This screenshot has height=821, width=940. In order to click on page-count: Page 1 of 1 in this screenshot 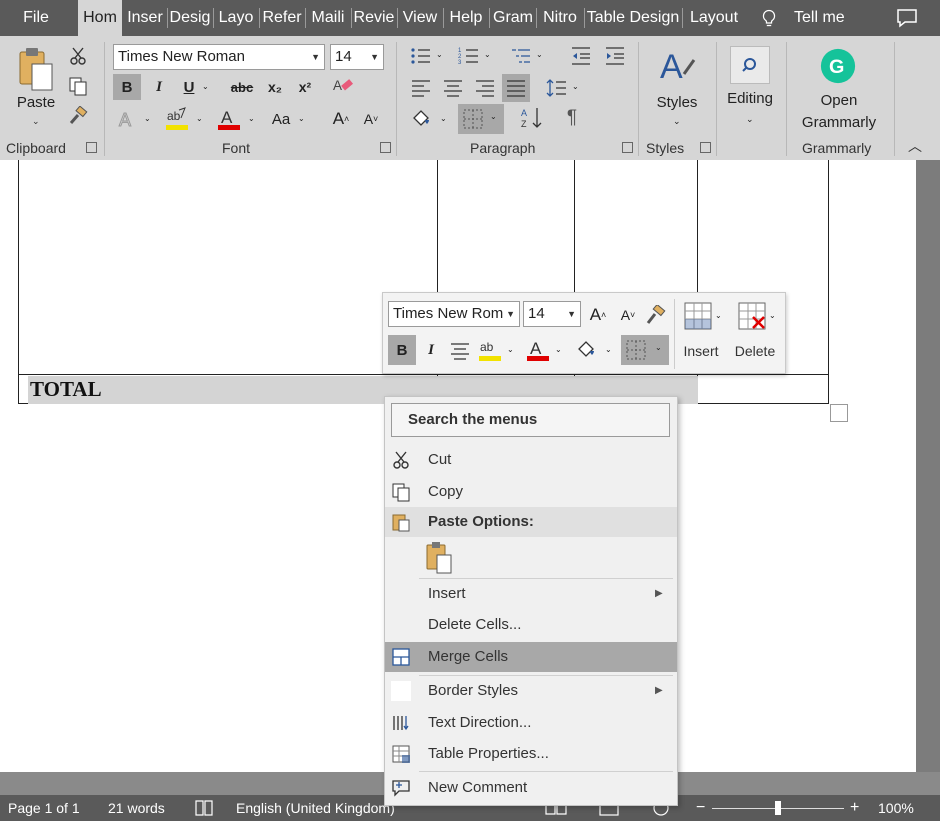, I will do `click(44, 808)`.